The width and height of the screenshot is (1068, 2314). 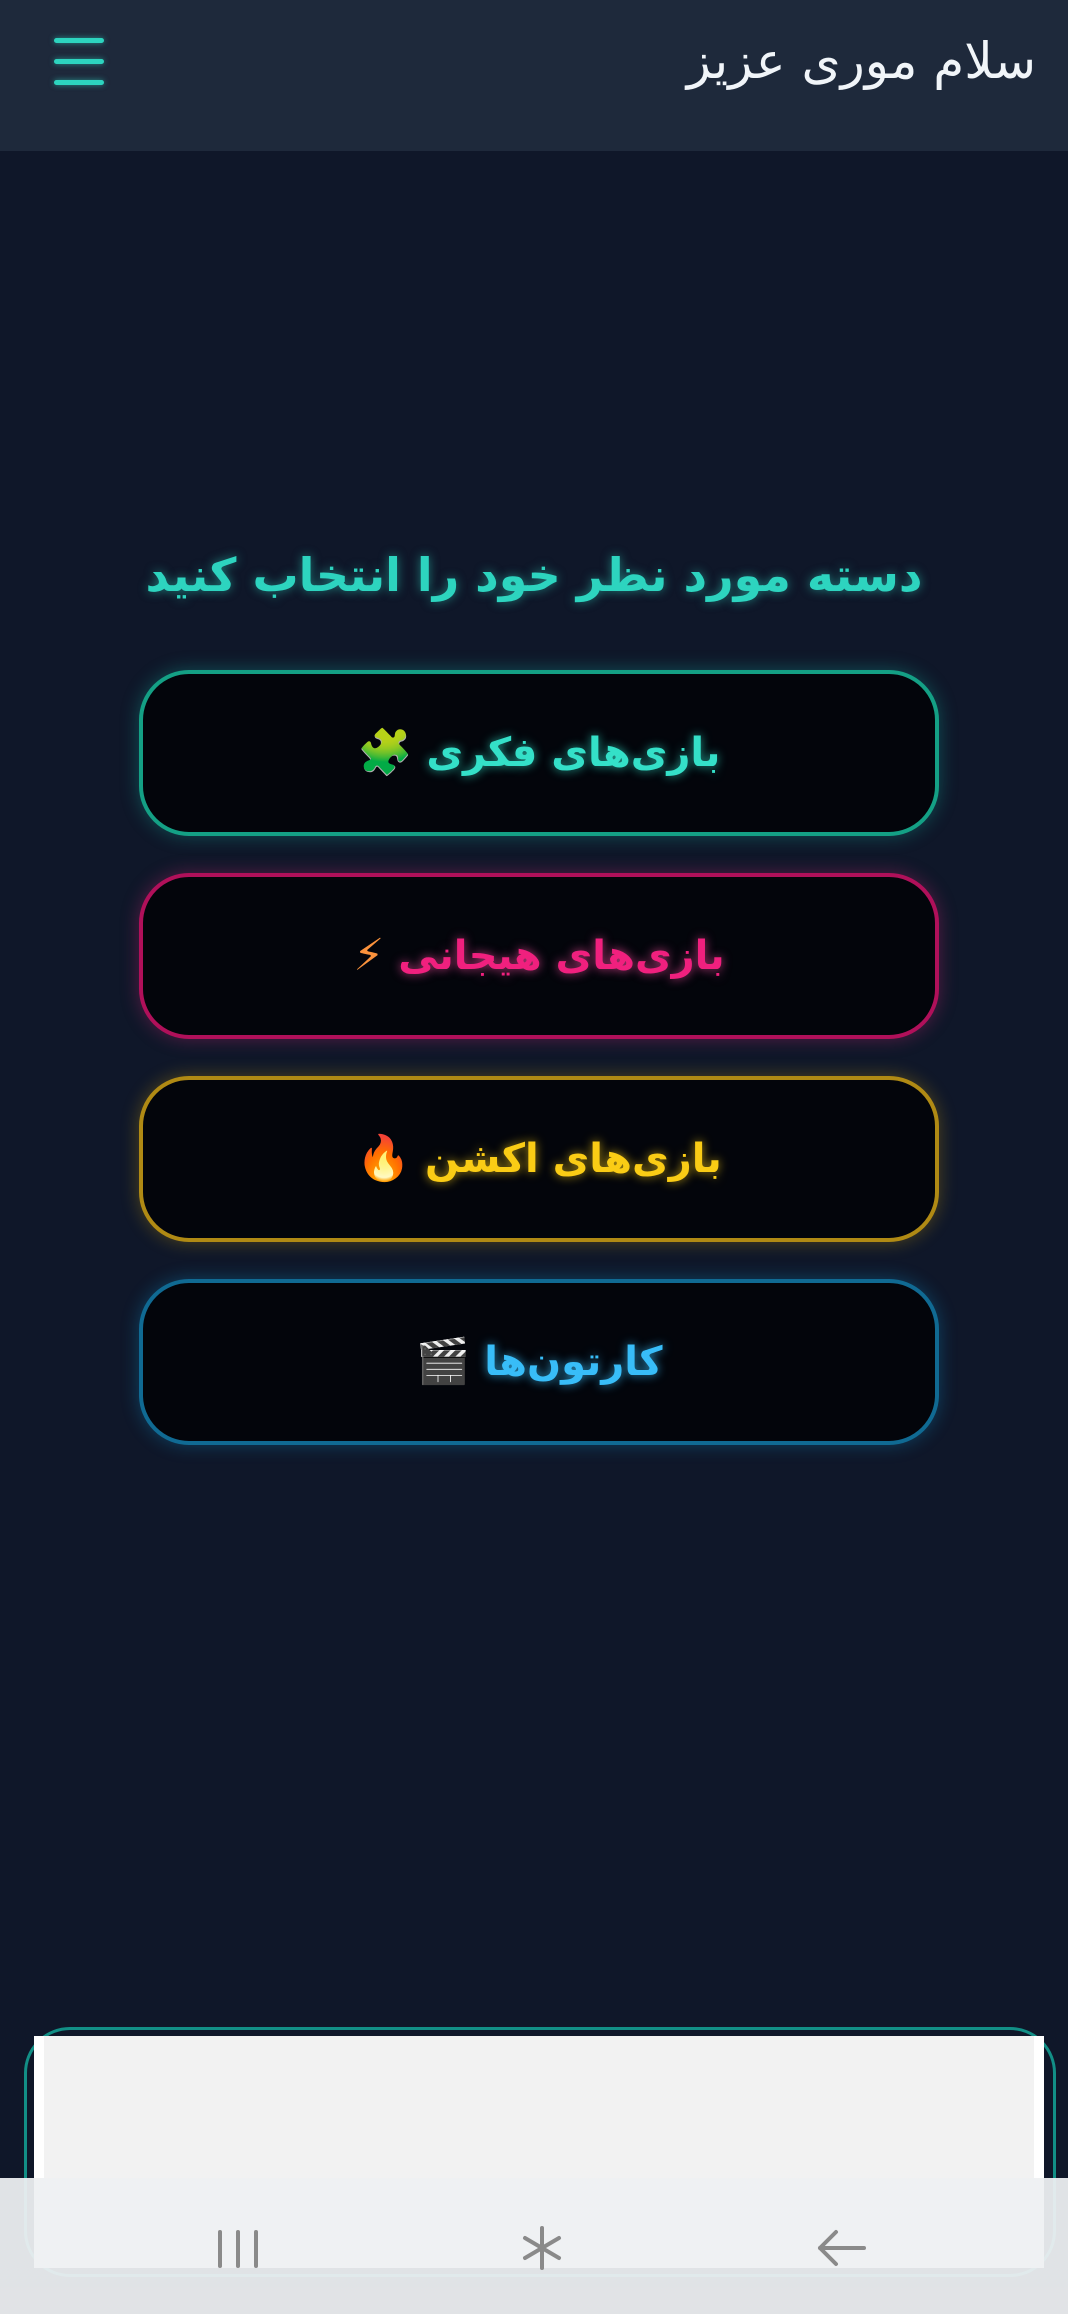 What do you see at coordinates (443, 1361) in the screenshot?
I see `clapperboard-icon: 🎬` at bounding box center [443, 1361].